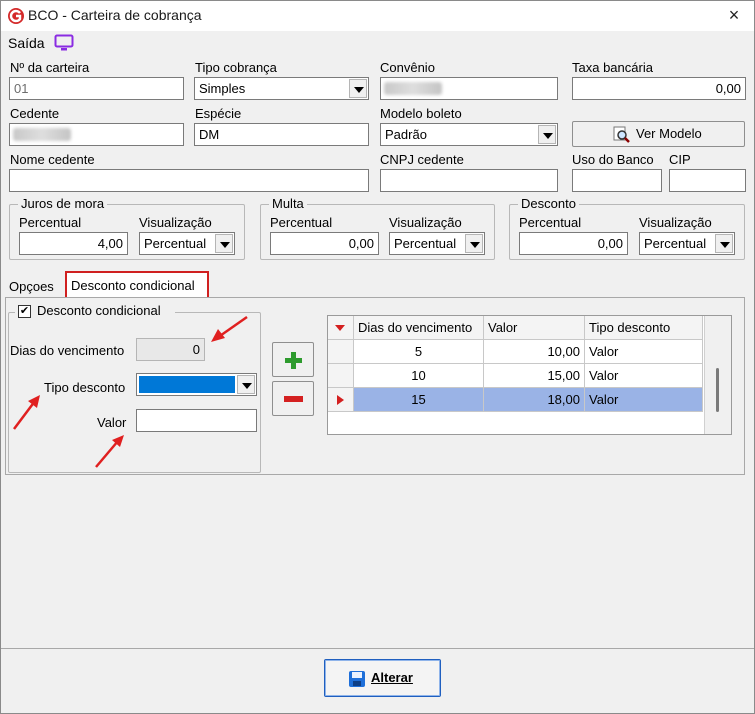 Image resolution: width=755 pixels, height=714 pixels. Describe the element at coordinates (99, 310) in the screenshot. I see `desconto-condicional-check-label: Desconto condicional` at that location.